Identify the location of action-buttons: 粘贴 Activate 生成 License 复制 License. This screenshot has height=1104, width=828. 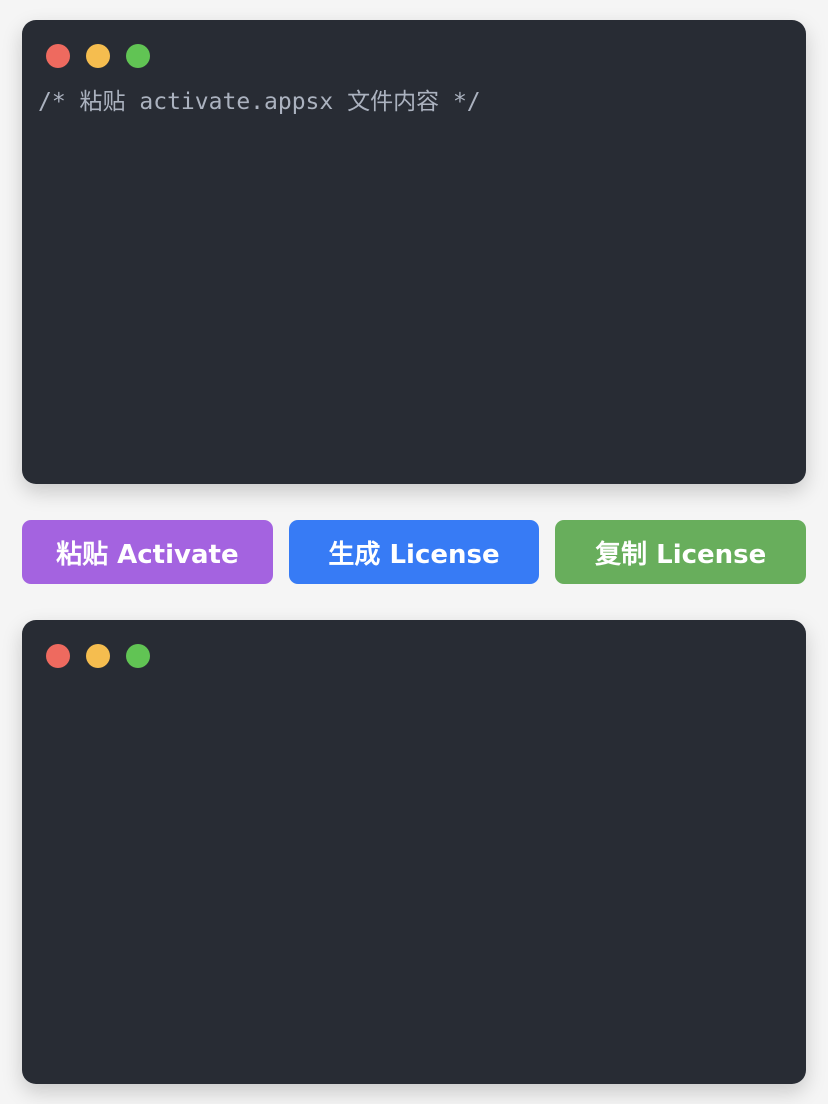
(414, 552).